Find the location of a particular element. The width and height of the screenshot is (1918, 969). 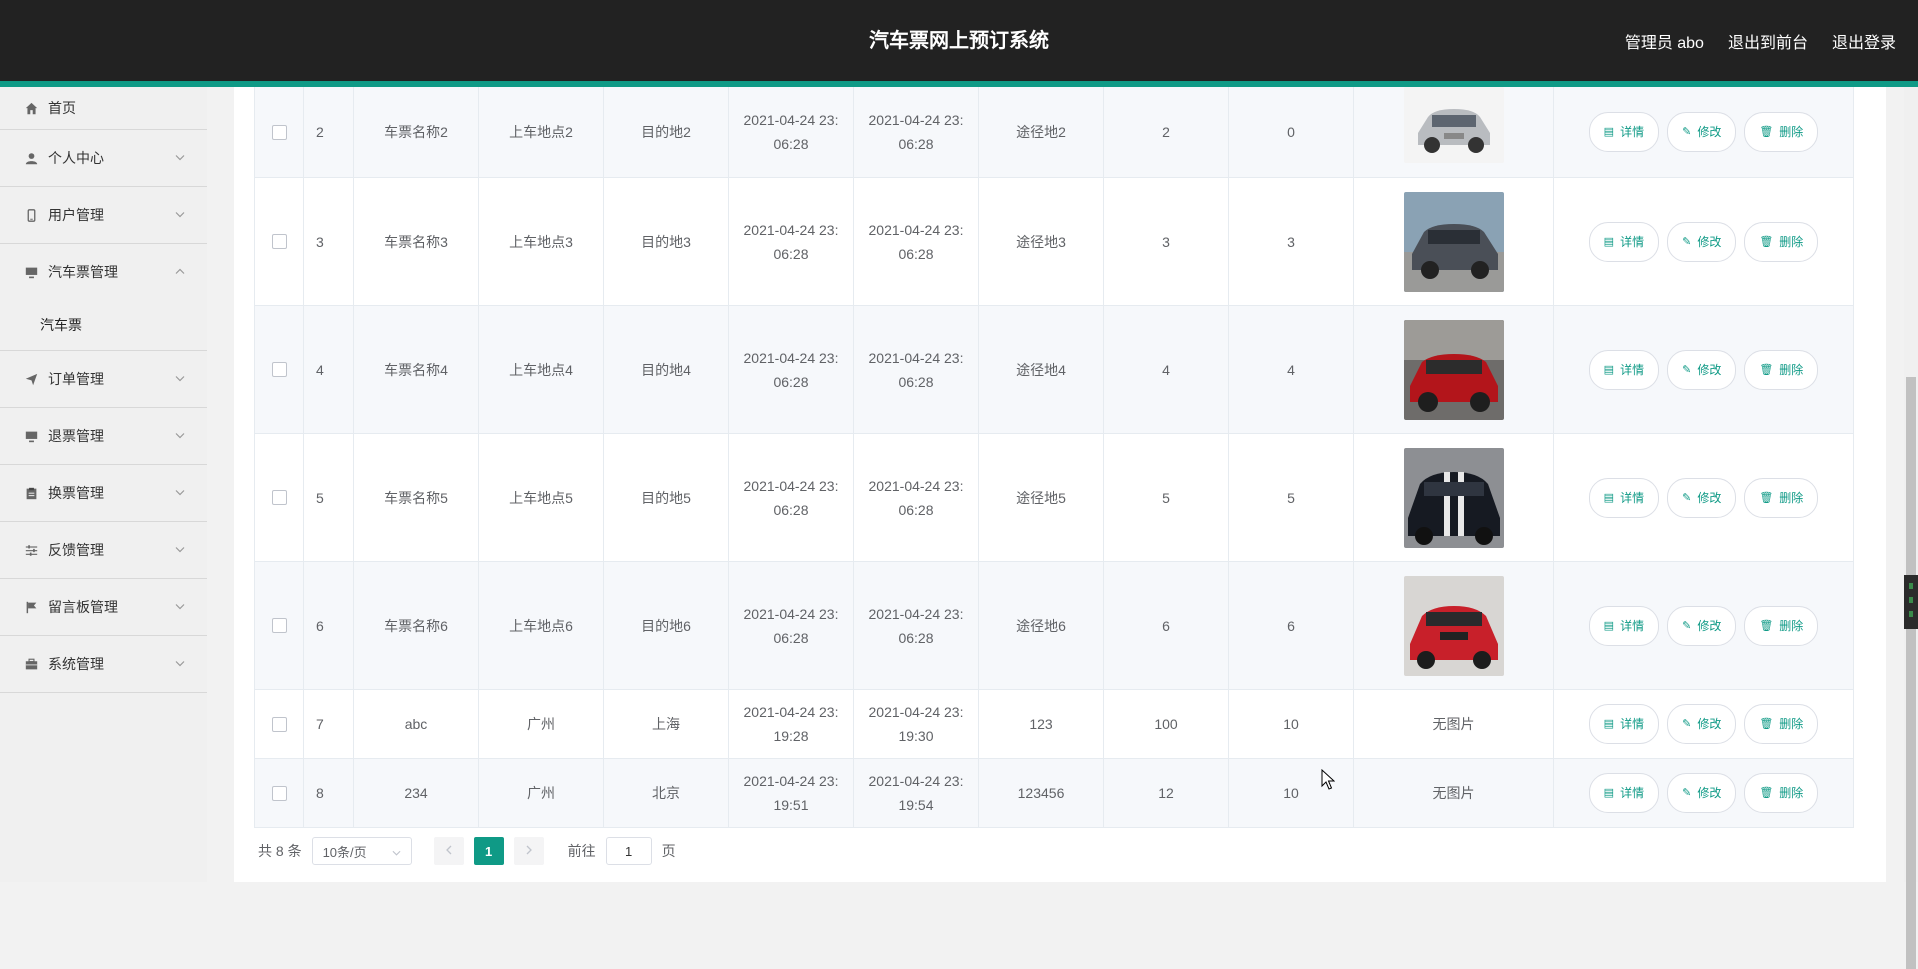

sidebar-item-personal-center: 个人中心 is located at coordinates (103, 158).